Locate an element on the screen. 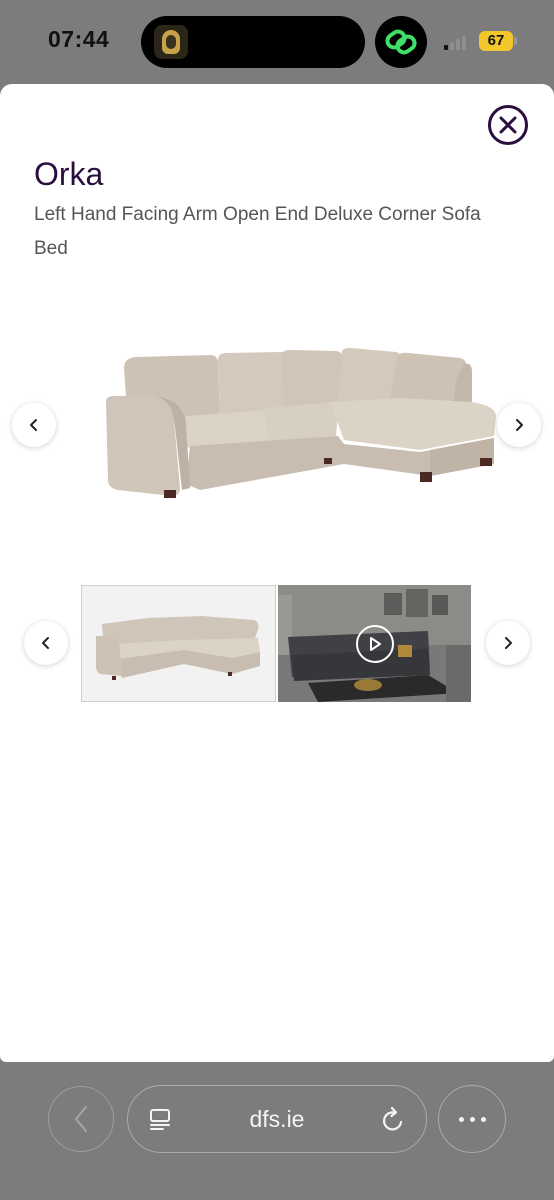 The height and width of the screenshot is (1200, 554). reload-icon is located at coordinates (393, 1120).